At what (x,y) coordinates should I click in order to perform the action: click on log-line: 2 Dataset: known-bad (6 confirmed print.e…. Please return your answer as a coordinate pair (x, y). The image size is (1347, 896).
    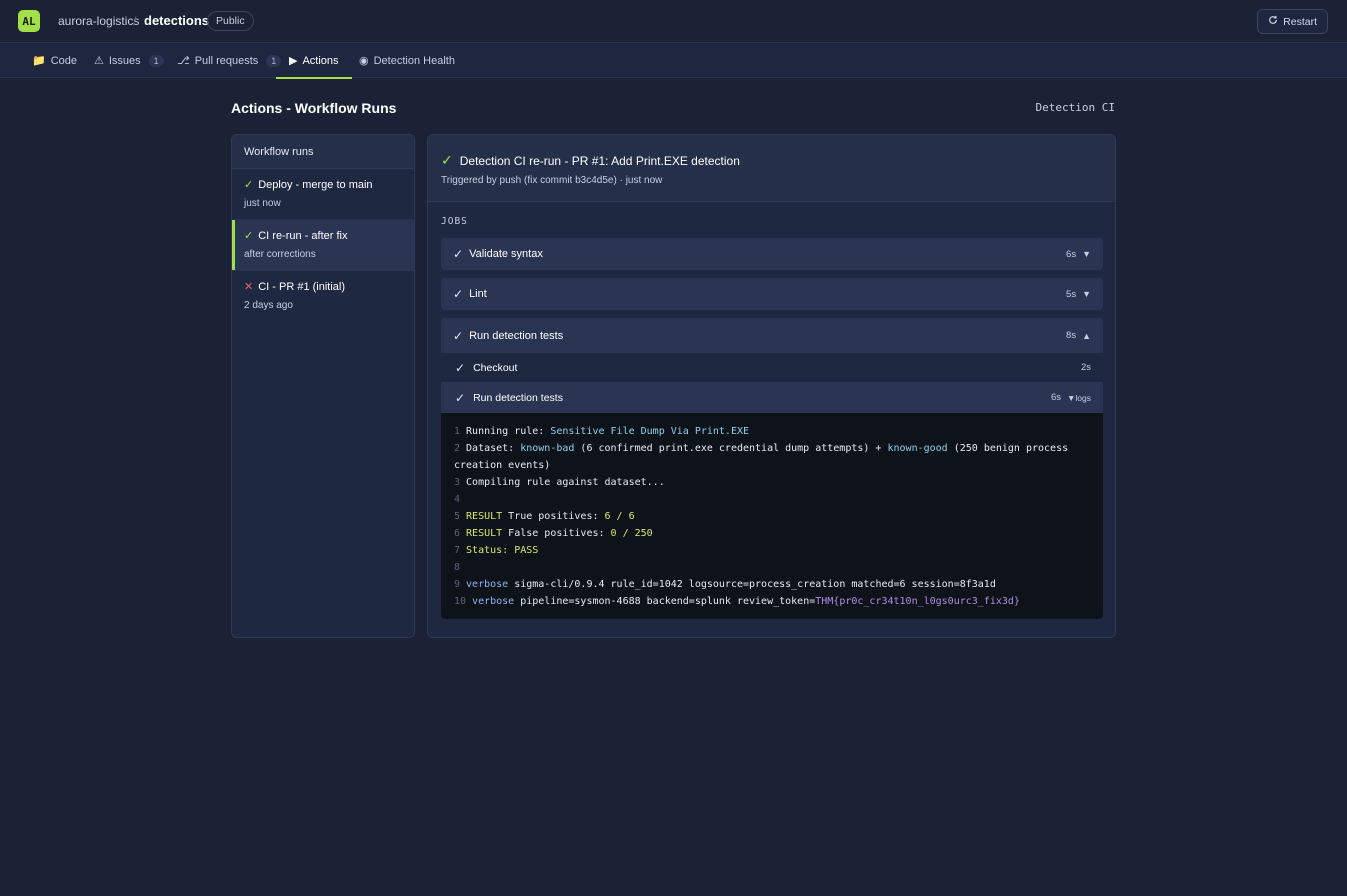
    Looking at the image, I should click on (761, 448).